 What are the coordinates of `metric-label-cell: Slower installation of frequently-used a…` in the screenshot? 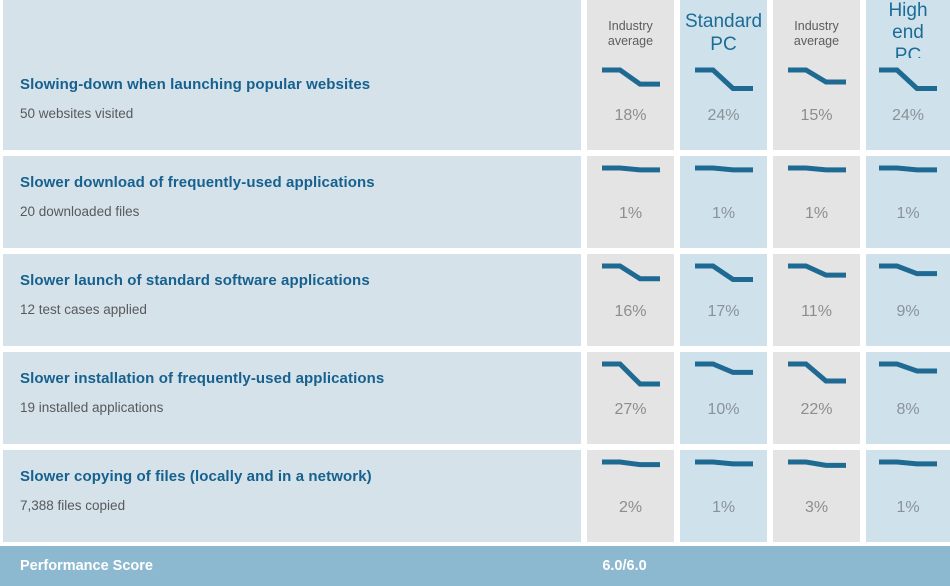 It's located at (290, 398).